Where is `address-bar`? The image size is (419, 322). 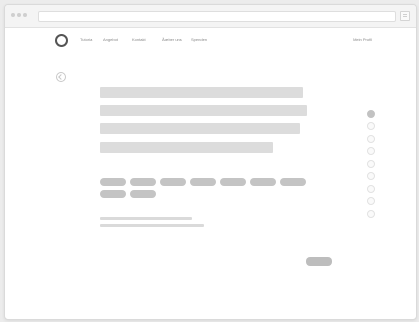
address-bar is located at coordinates (217, 16).